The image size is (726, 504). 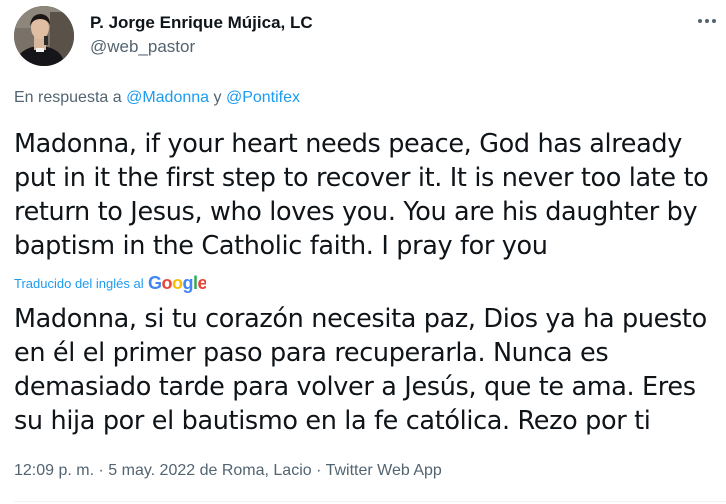 What do you see at coordinates (79, 283) in the screenshot?
I see `translation-label: Traducido del inglés al` at bounding box center [79, 283].